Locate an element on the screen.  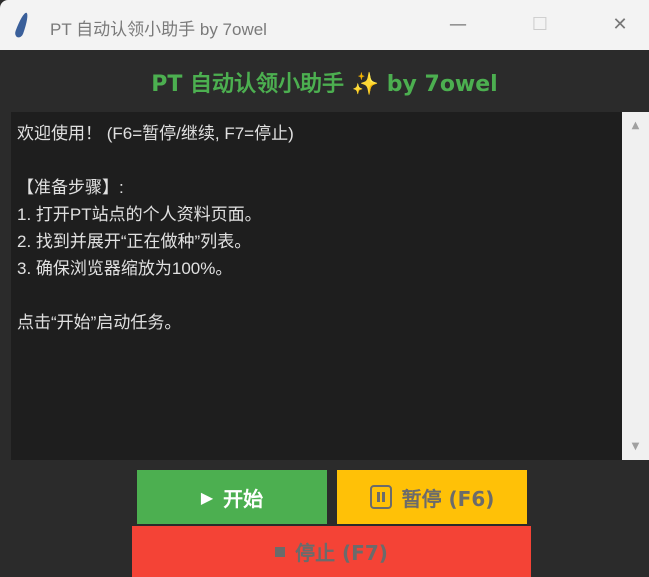
log-line: 点击“开始”启动任务。 is located at coordinates (99, 322).